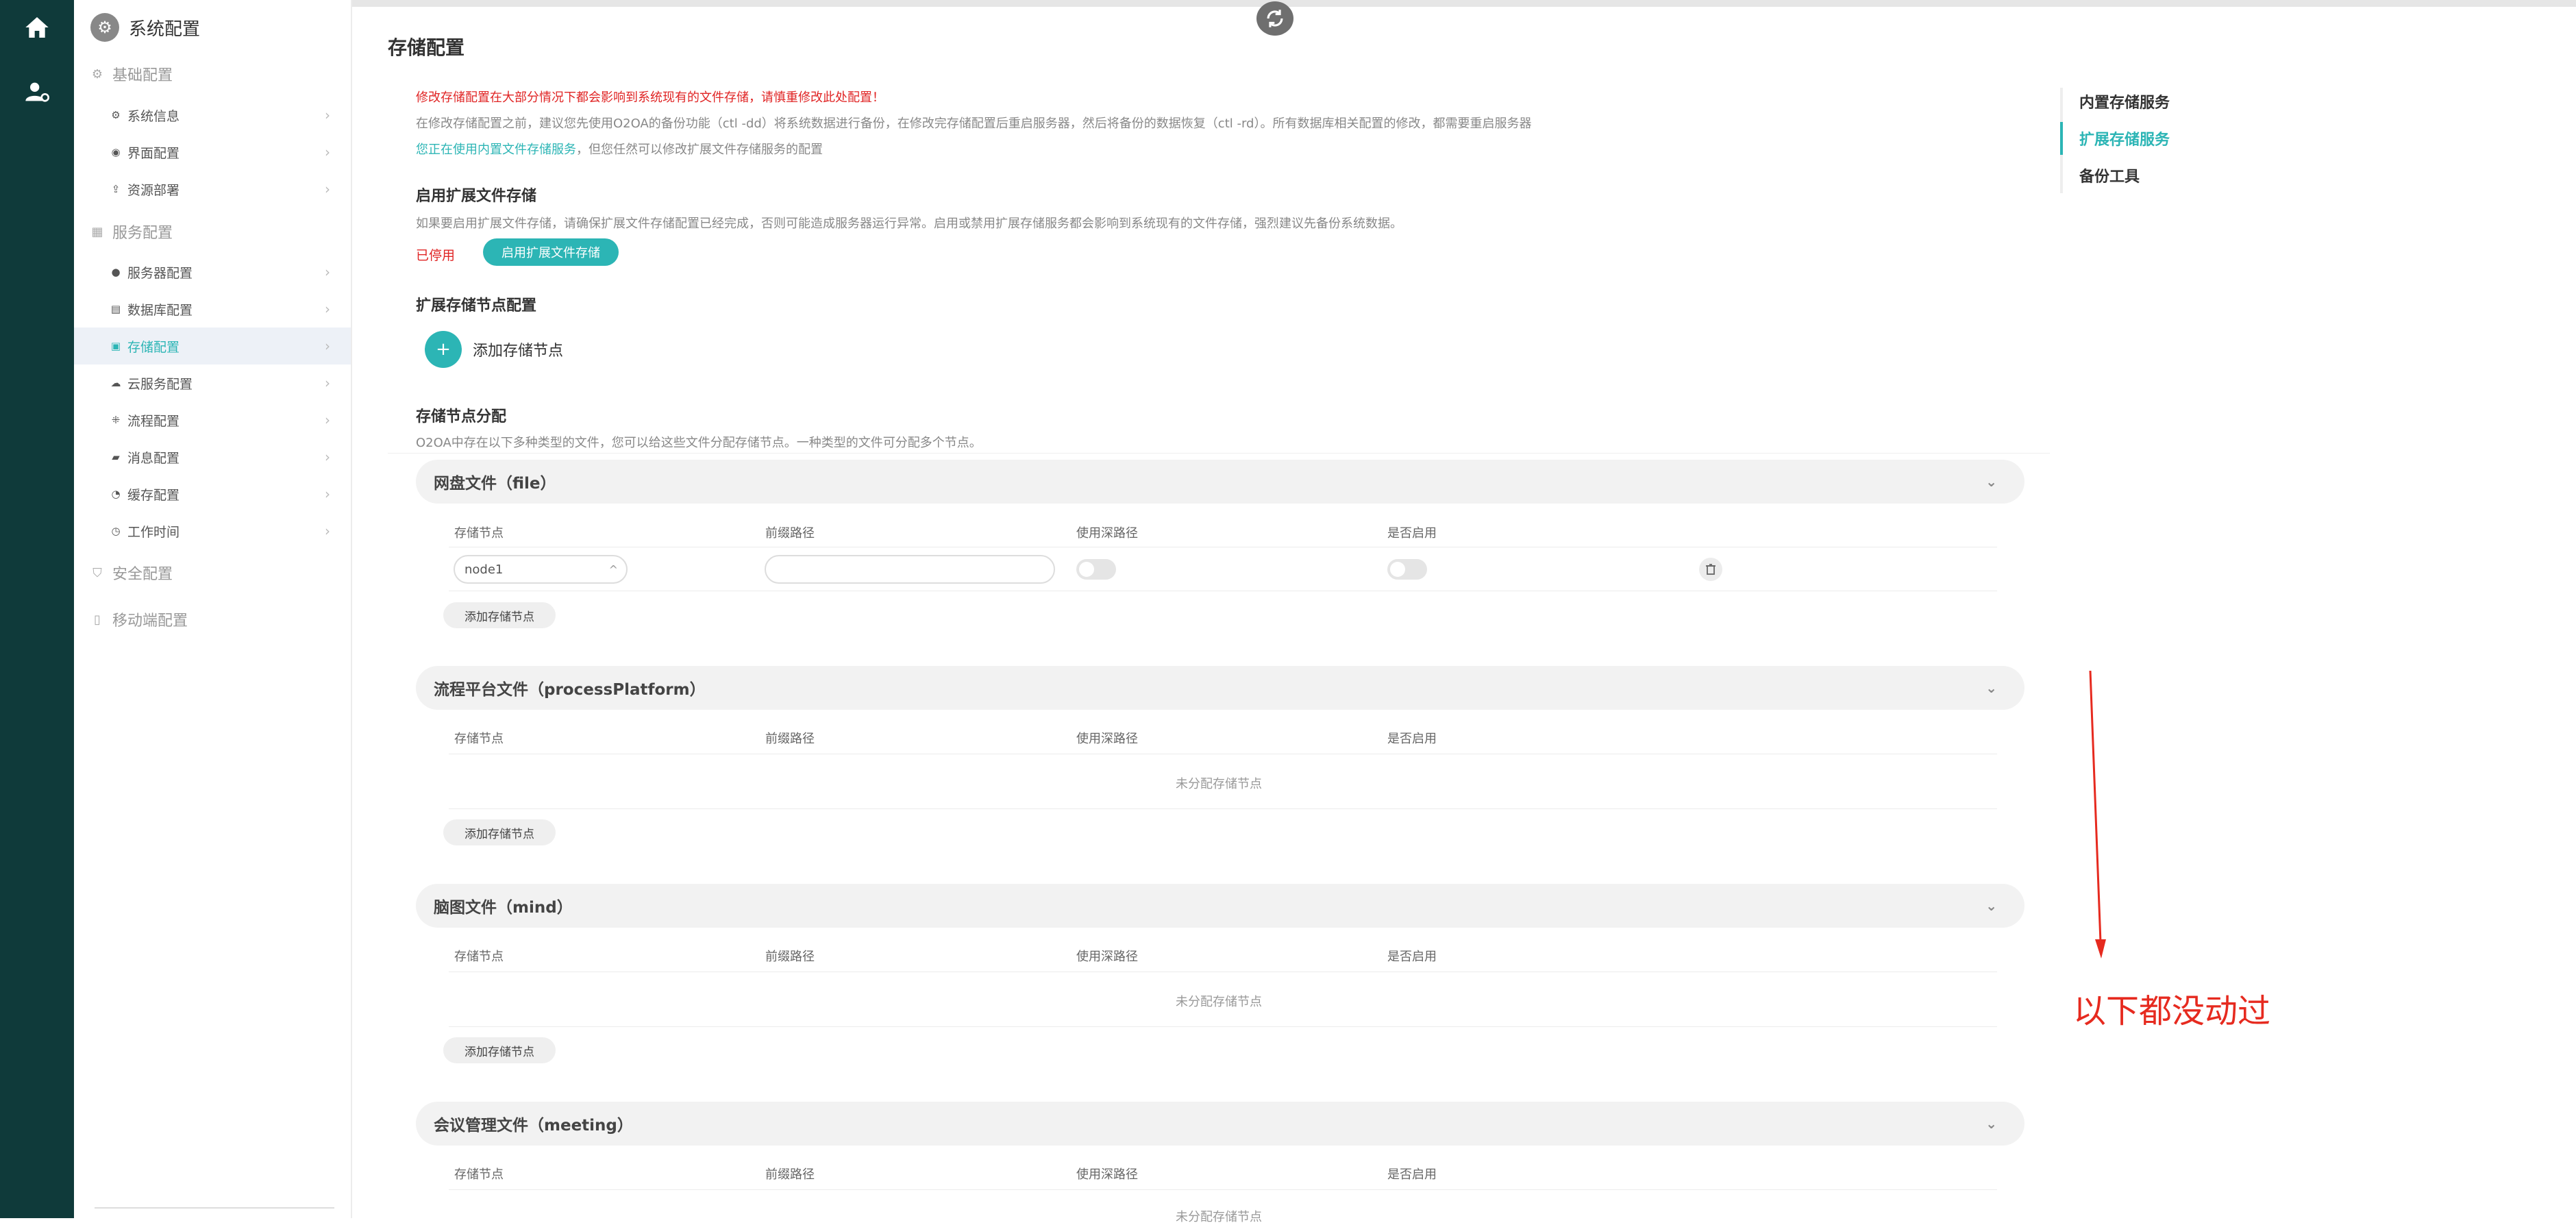 This screenshot has height=1225, width=2576. I want to click on sidebar-item-label: 系统信息, so click(153, 116).